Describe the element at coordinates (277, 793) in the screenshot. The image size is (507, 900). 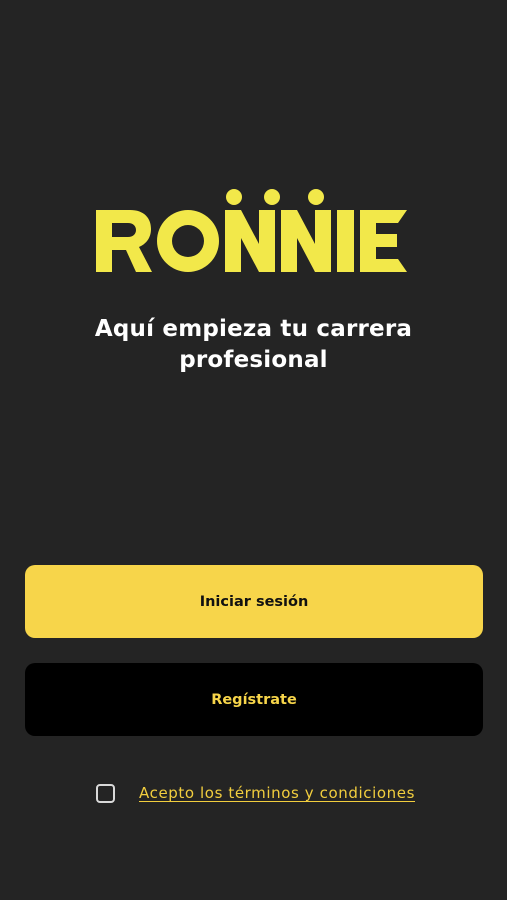
I see `terms-link: Acepto los términos y condiciones` at that location.